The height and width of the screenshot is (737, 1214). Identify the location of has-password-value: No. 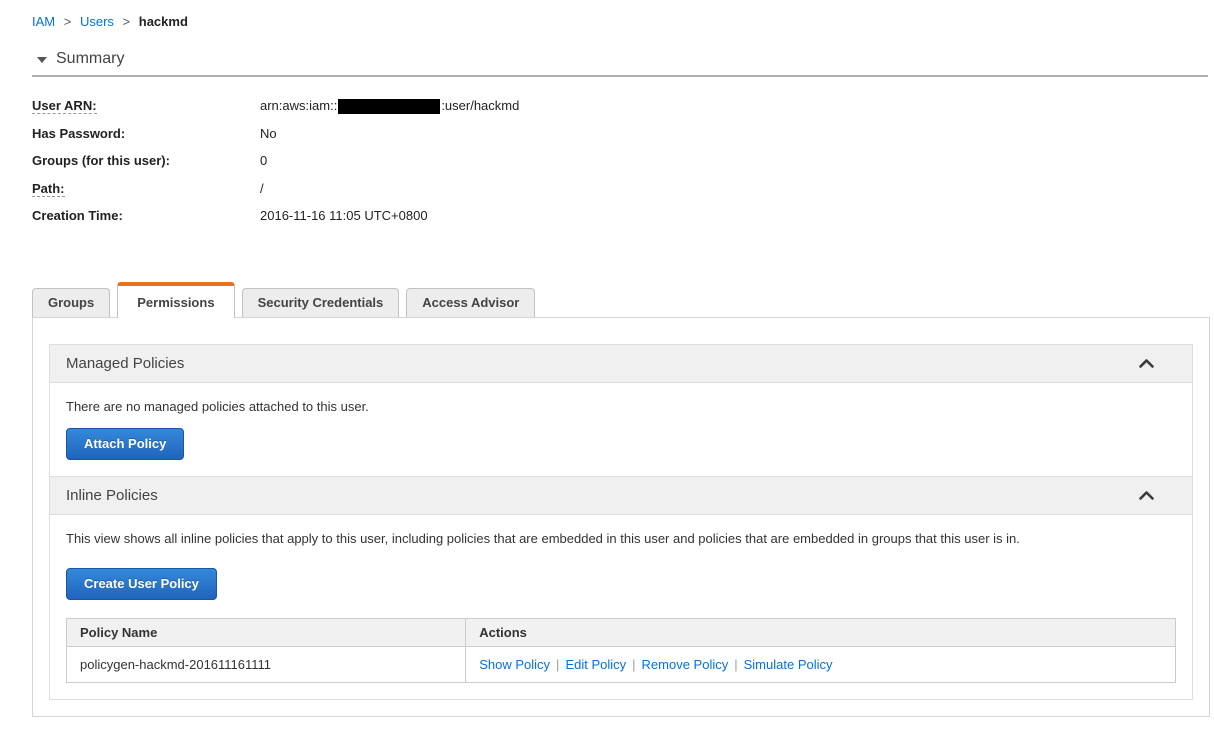
(268, 133).